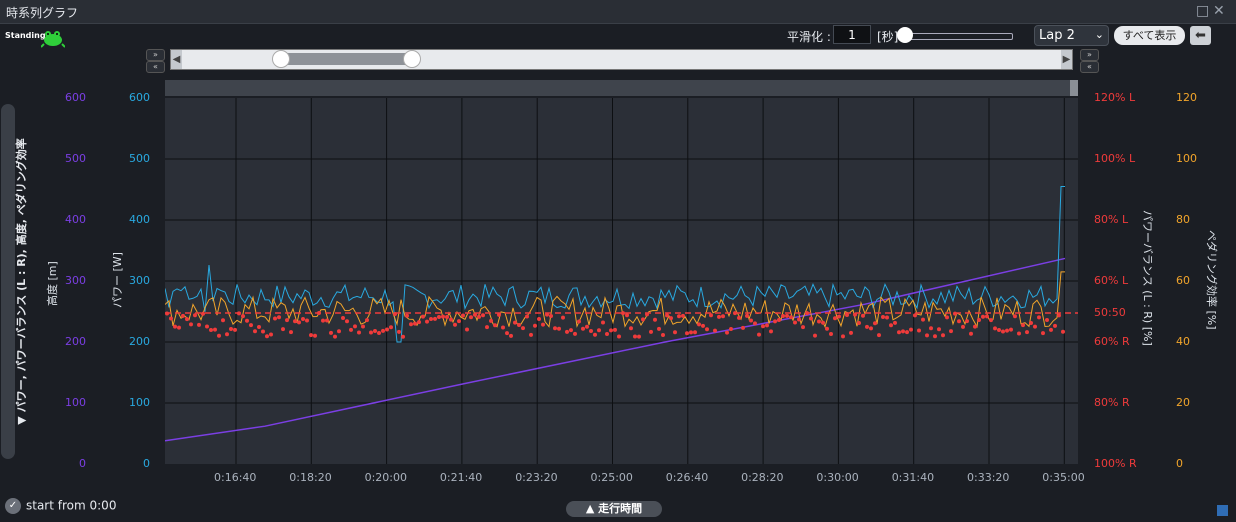  What do you see at coordinates (146, 463) in the screenshot?
I see `power-tick-label: 0` at bounding box center [146, 463].